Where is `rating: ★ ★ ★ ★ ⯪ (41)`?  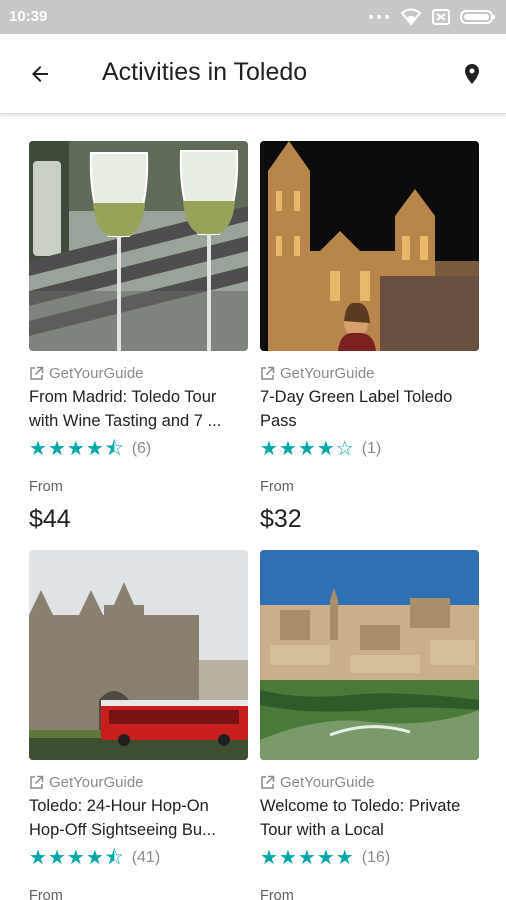 rating: ★ ★ ★ ★ ⯪ (41) is located at coordinates (94, 858).